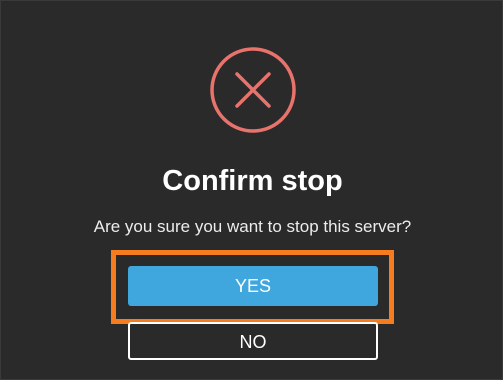 Image resolution: width=503 pixels, height=380 pixels. What do you see at coordinates (253, 341) in the screenshot?
I see `no-button: NO` at bounding box center [253, 341].